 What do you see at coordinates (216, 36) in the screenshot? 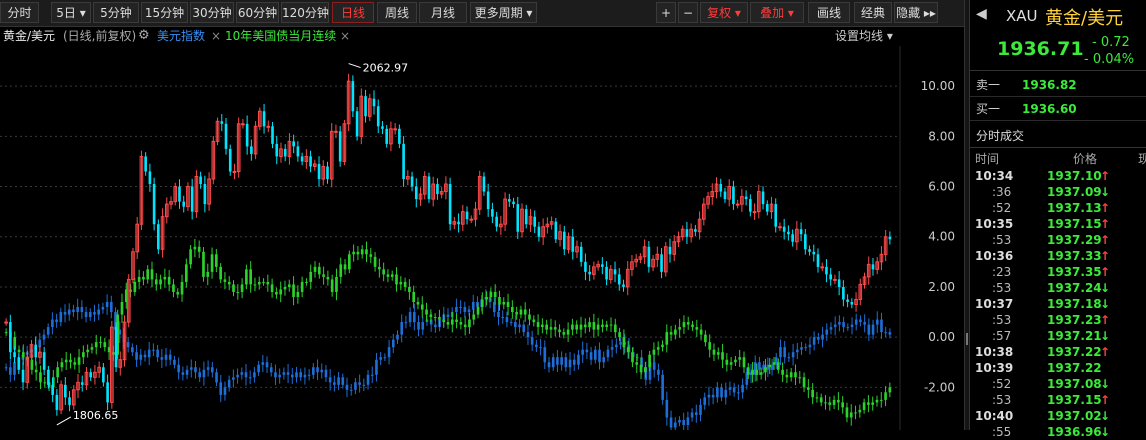
I see `remove-overlay-usd-index-close-icon: ×` at bounding box center [216, 36].